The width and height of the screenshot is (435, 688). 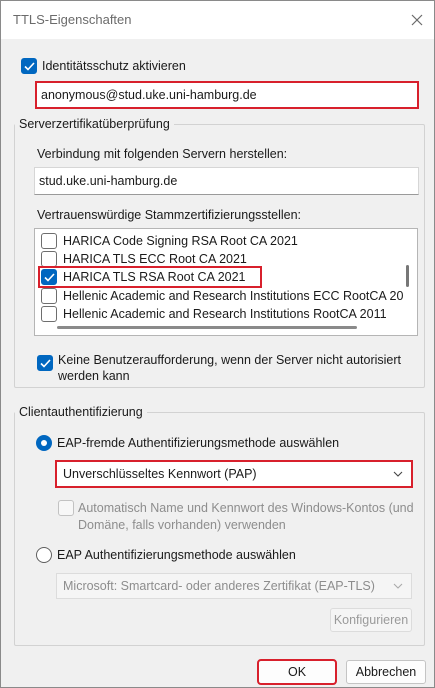 I want to click on identity-protection-label: Identitätsschutz aktivieren, so click(x=114, y=66).